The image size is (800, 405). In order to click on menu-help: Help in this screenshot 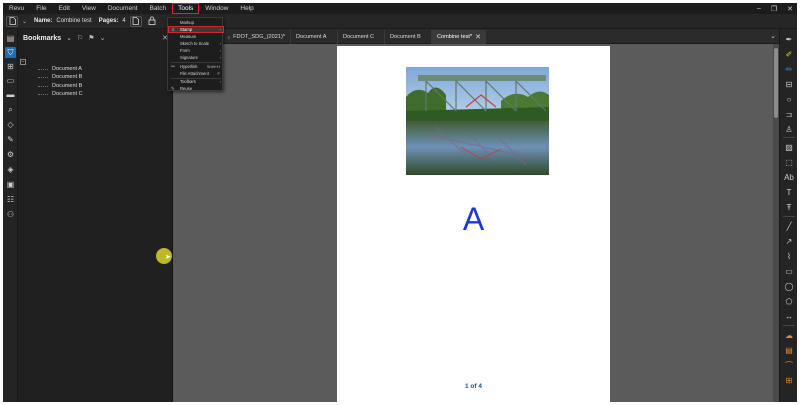, I will do `click(246, 8)`.